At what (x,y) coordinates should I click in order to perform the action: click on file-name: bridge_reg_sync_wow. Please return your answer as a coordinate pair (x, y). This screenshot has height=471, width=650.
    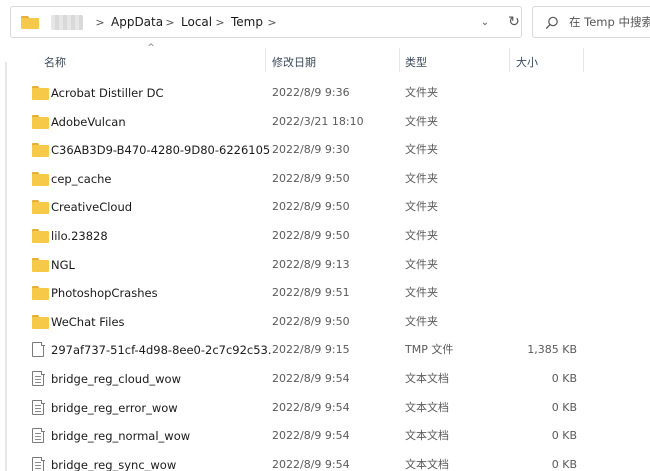
    Looking at the image, I should click on (114, 464).